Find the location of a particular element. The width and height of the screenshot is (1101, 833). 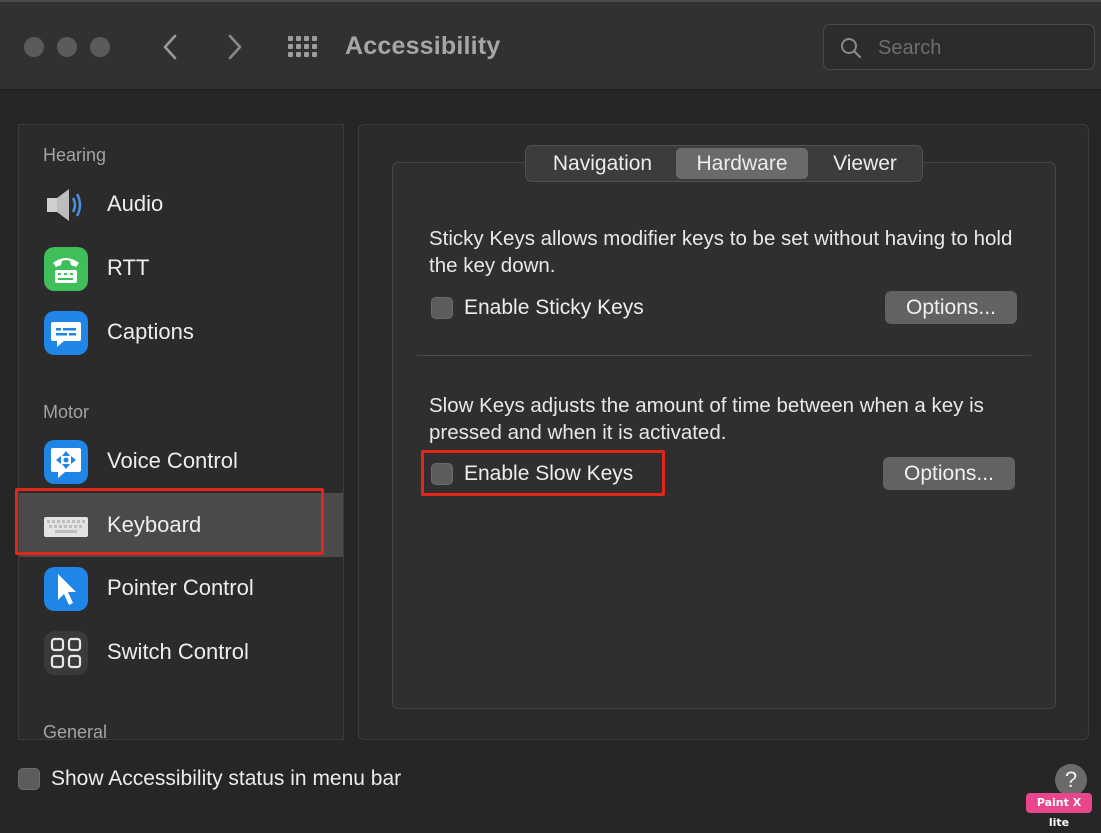

sidebar-item-rtt: RTT is located at coordinates (181, 268).